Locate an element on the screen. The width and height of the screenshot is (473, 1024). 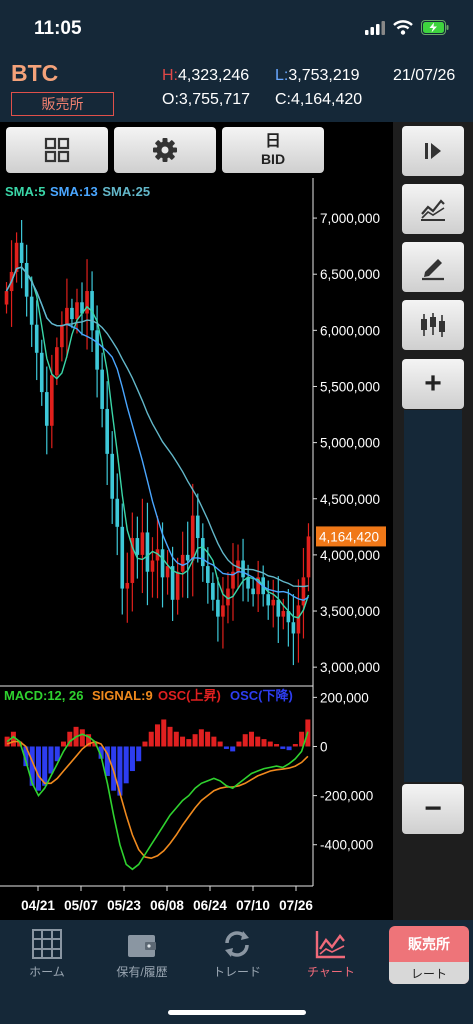
tab-chart: チャート is located at coordinates (331, 953).